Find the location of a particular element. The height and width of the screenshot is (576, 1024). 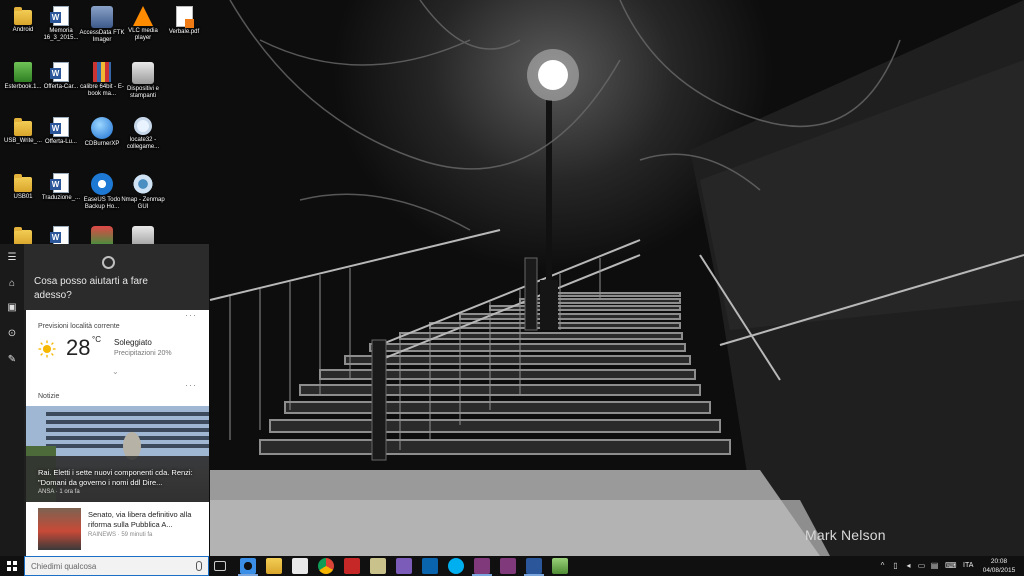

green-book-icon is located at coordinates (23, 72).